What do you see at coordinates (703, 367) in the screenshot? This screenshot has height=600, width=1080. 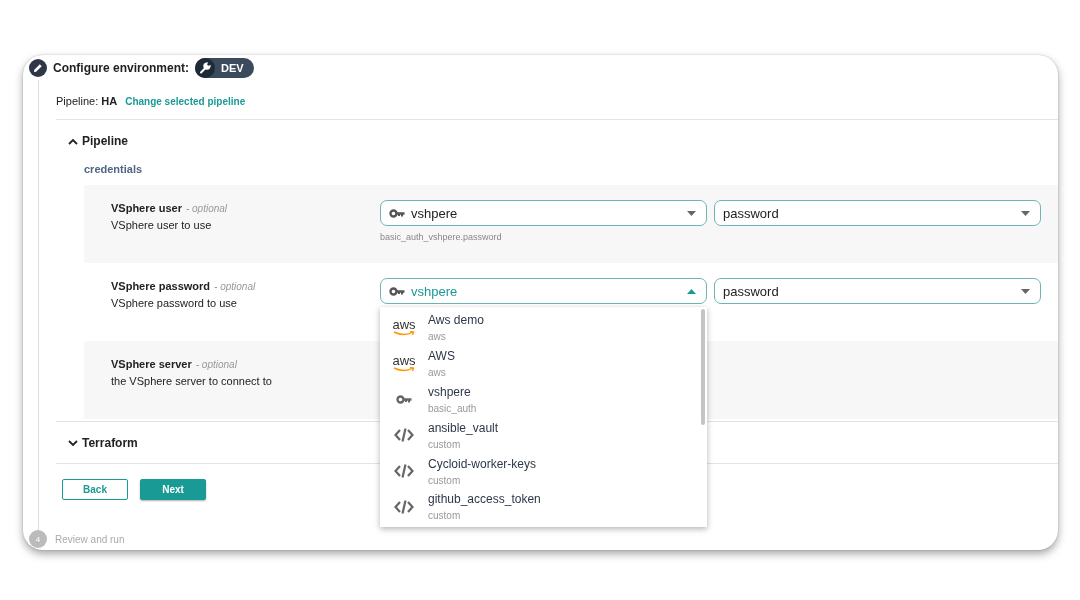 I see `scrollbar-thumb` at bounding box center [703, 367].